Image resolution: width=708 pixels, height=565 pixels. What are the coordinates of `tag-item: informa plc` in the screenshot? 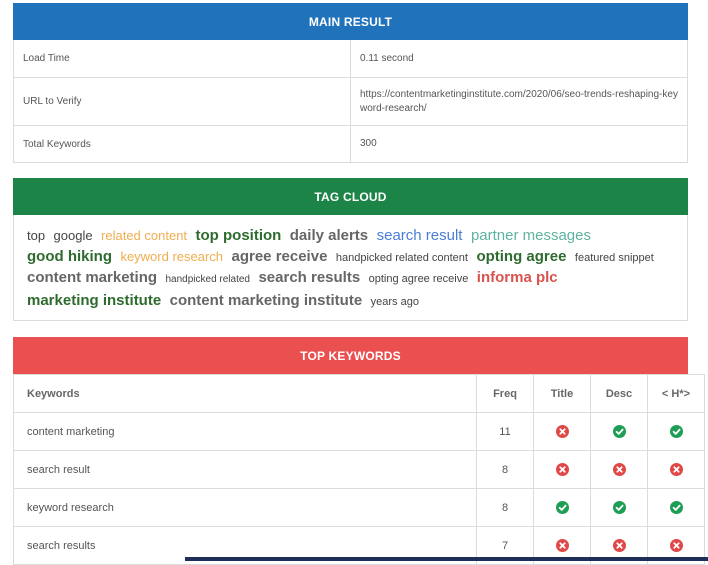 It's located at (517, 277).